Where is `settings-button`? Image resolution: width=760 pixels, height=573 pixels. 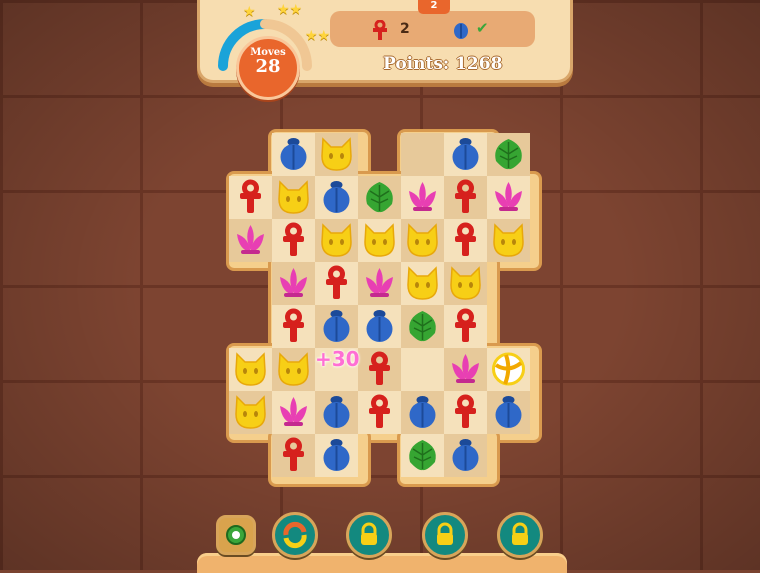
settings-button is located at coordinates (236, 535).